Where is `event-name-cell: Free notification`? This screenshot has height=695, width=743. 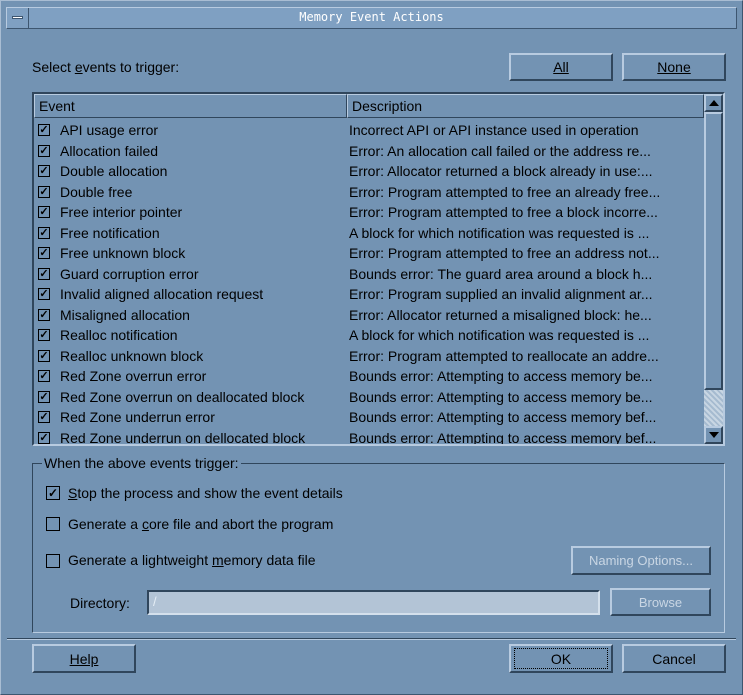
event-name-cell: Free notification is located at coordinates (110, 232).